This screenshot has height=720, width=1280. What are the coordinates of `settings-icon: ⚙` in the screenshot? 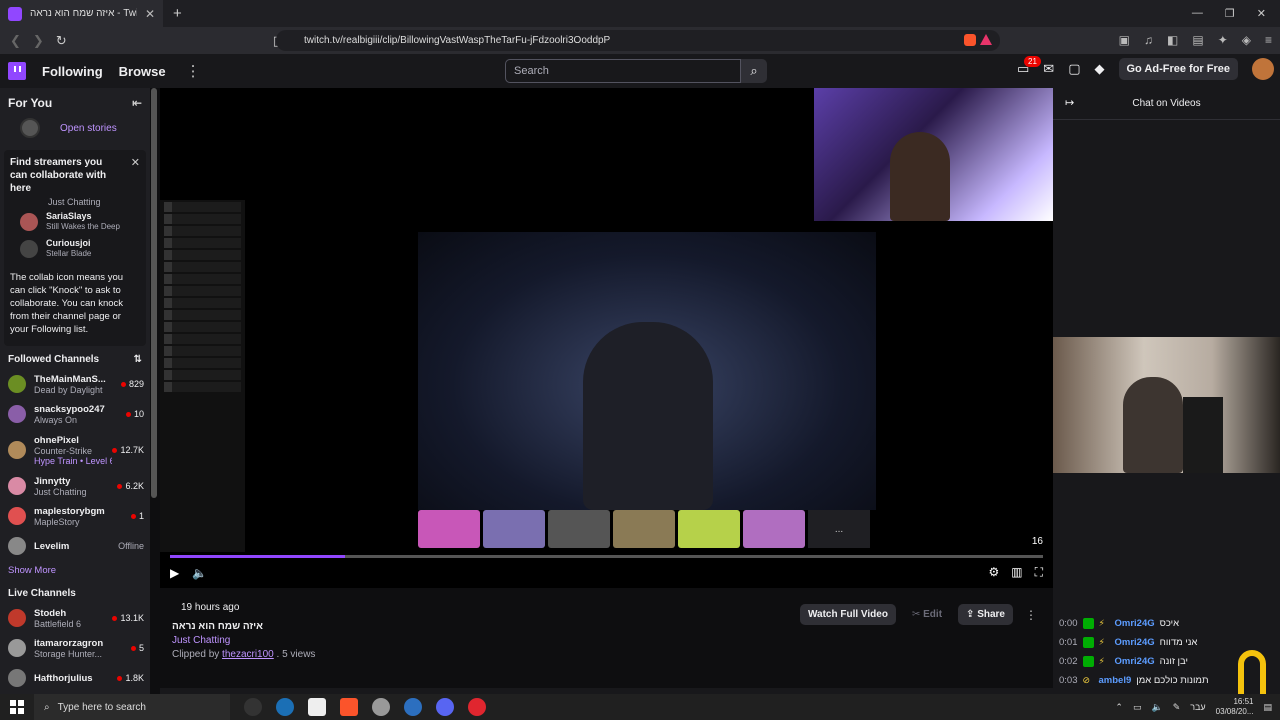 It's located at (993, 572).